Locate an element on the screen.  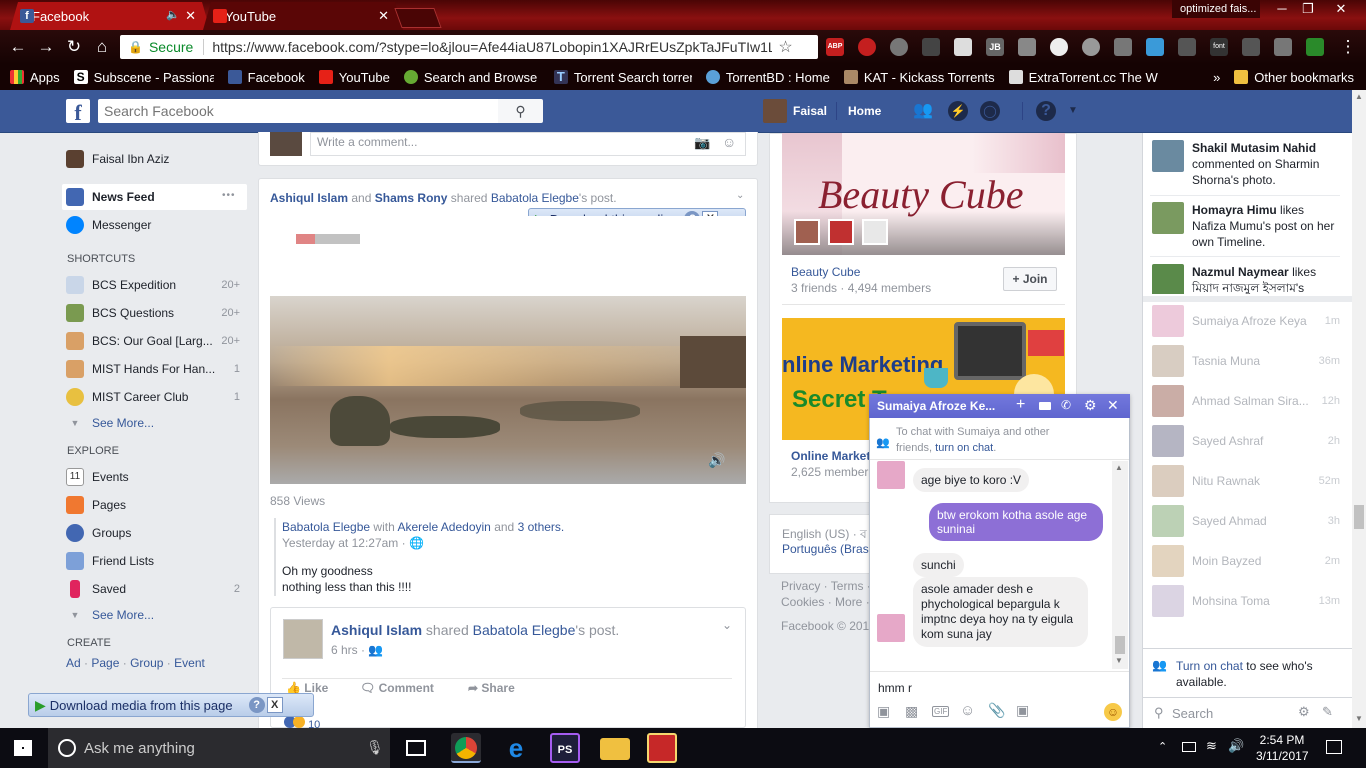
download-ext-icon is located at coordinates (1315, 47).